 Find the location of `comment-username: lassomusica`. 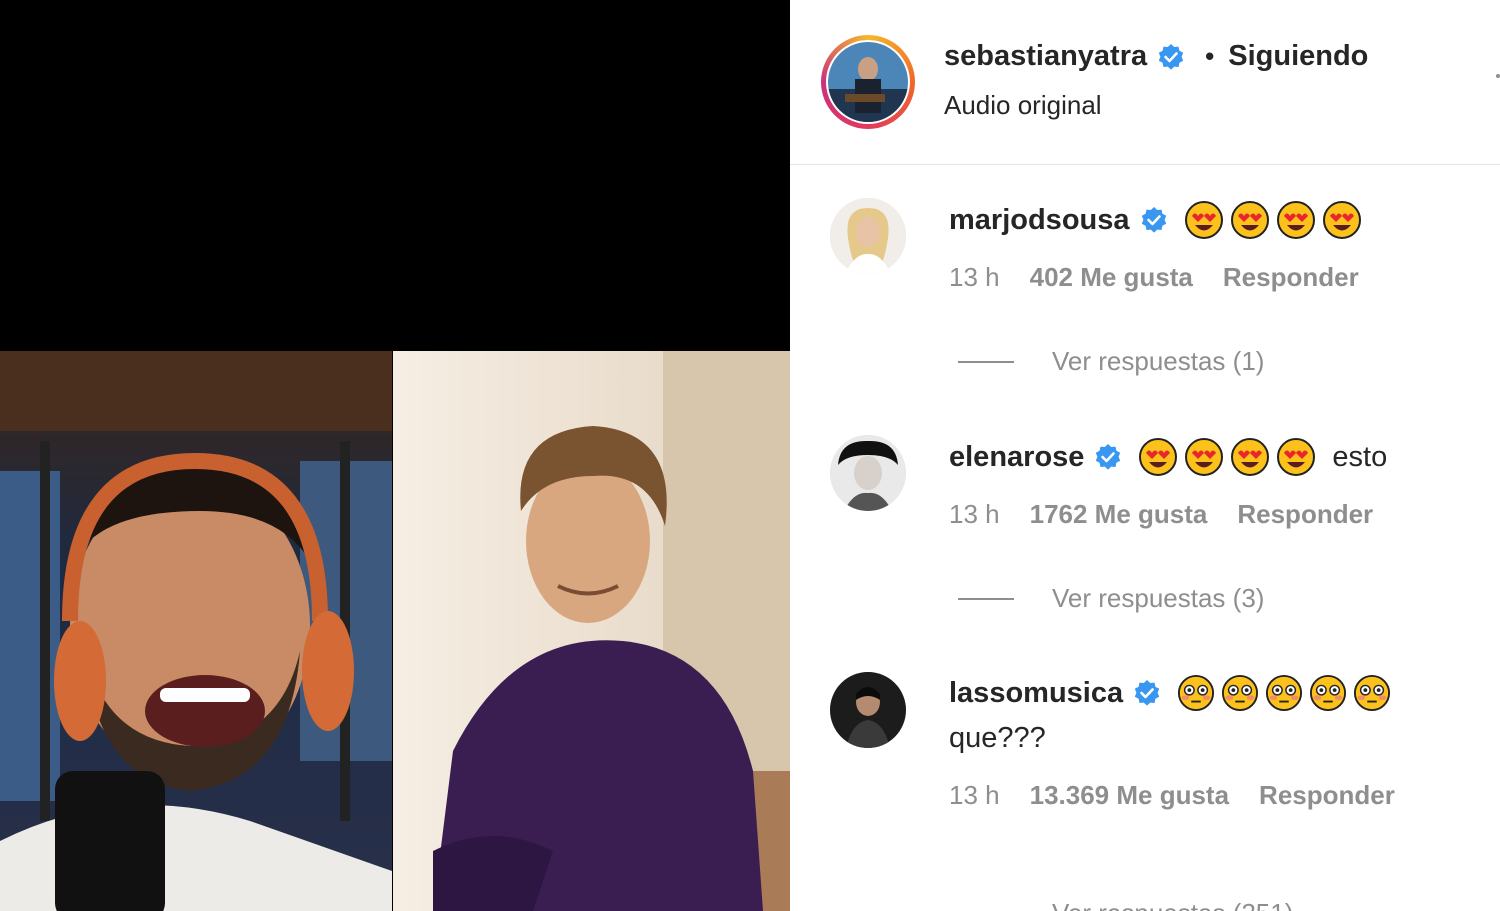

comment-username: lassomusica is located at coordinates (1036, 693).